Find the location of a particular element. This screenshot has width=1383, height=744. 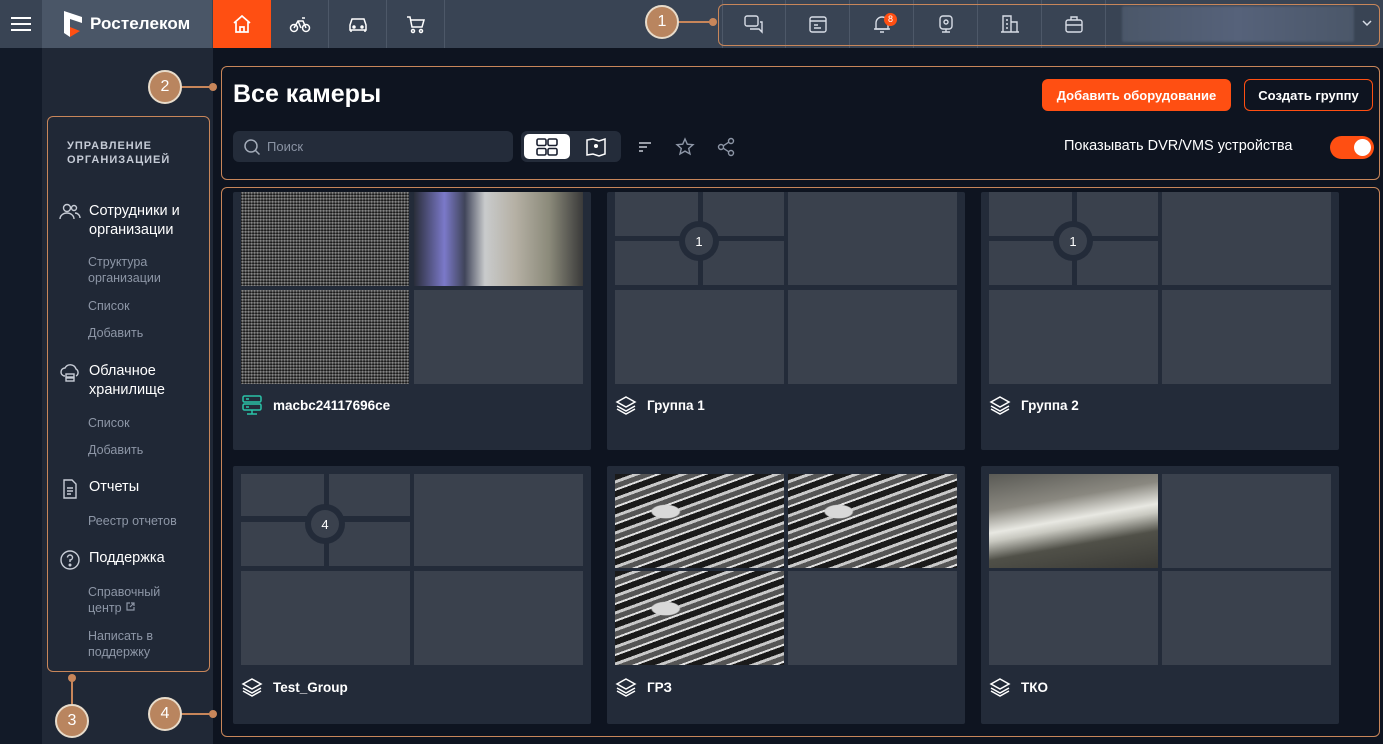

left-rail is located at coordinates (21, 396).